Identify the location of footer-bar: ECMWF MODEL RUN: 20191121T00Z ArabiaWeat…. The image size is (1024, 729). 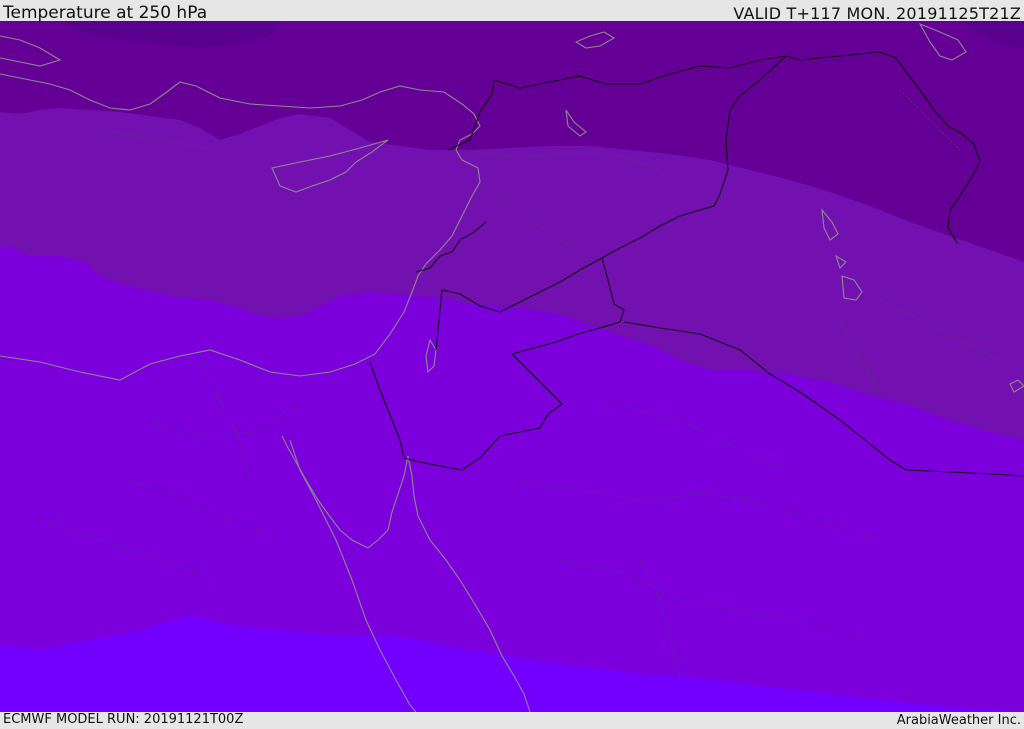
(512, 720).